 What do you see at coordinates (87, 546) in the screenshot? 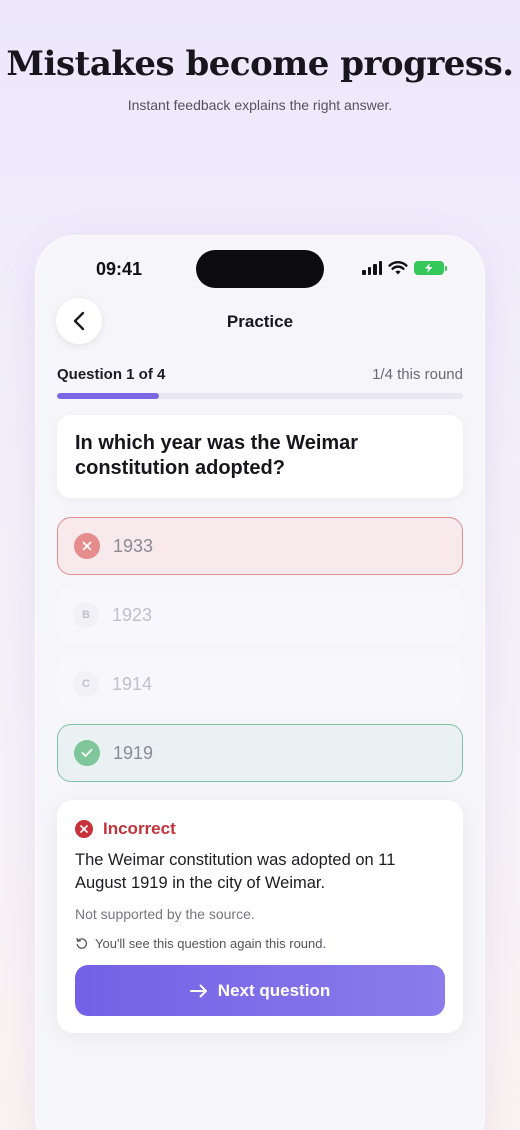
I see `x-icon` at bounding box center [87, 546].